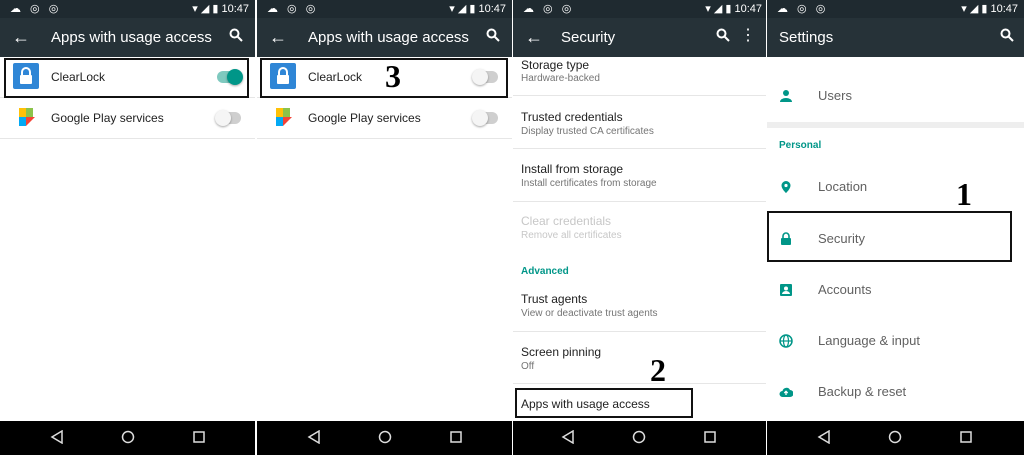 Image resolution: width=1024 pixels, height=455 pixels. I want to click on settings-item-location: Location, so click(895, 187).